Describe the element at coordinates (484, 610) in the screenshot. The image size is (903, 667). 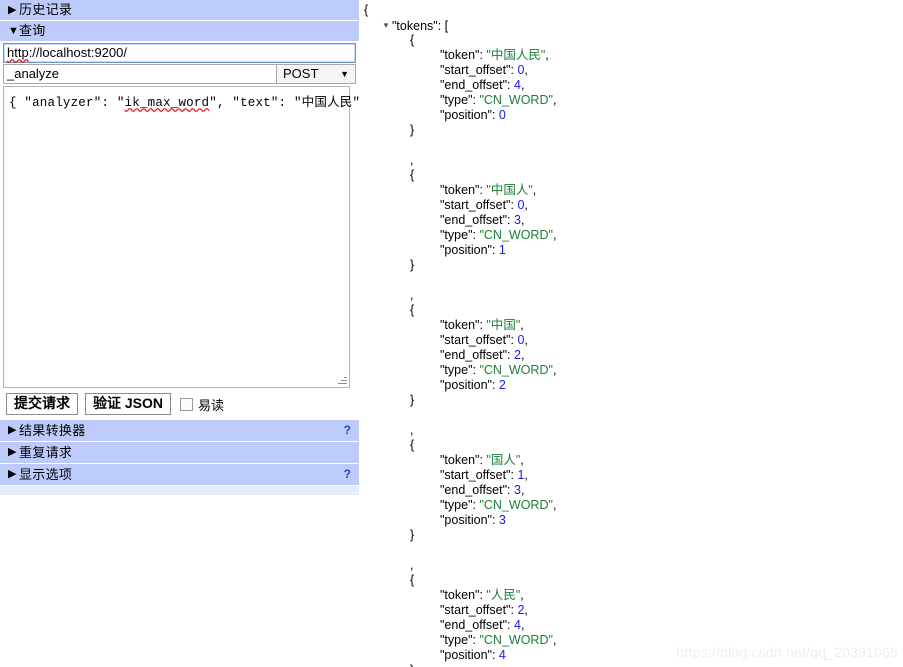
I see `json-field-start-offset: "start_offset": 2,` at that location.